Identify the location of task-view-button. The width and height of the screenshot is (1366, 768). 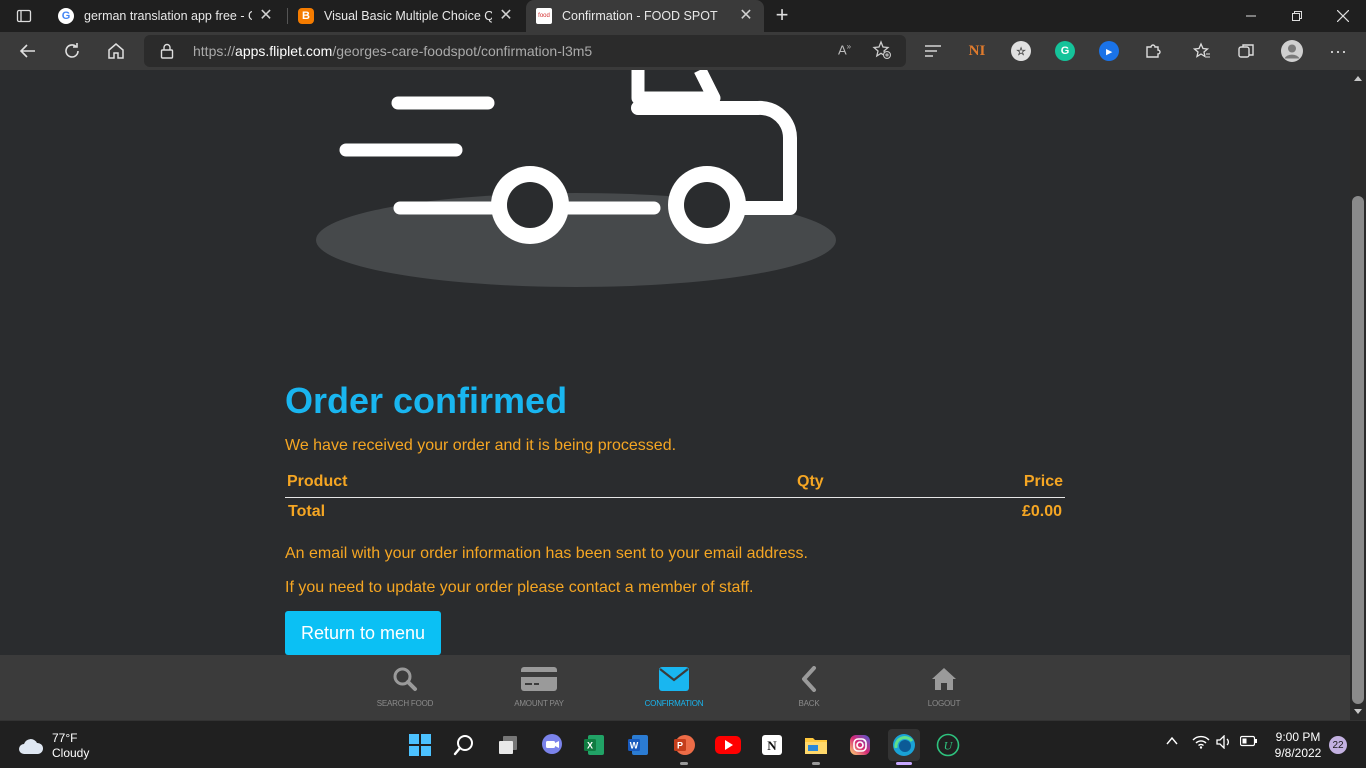
(508, 745).